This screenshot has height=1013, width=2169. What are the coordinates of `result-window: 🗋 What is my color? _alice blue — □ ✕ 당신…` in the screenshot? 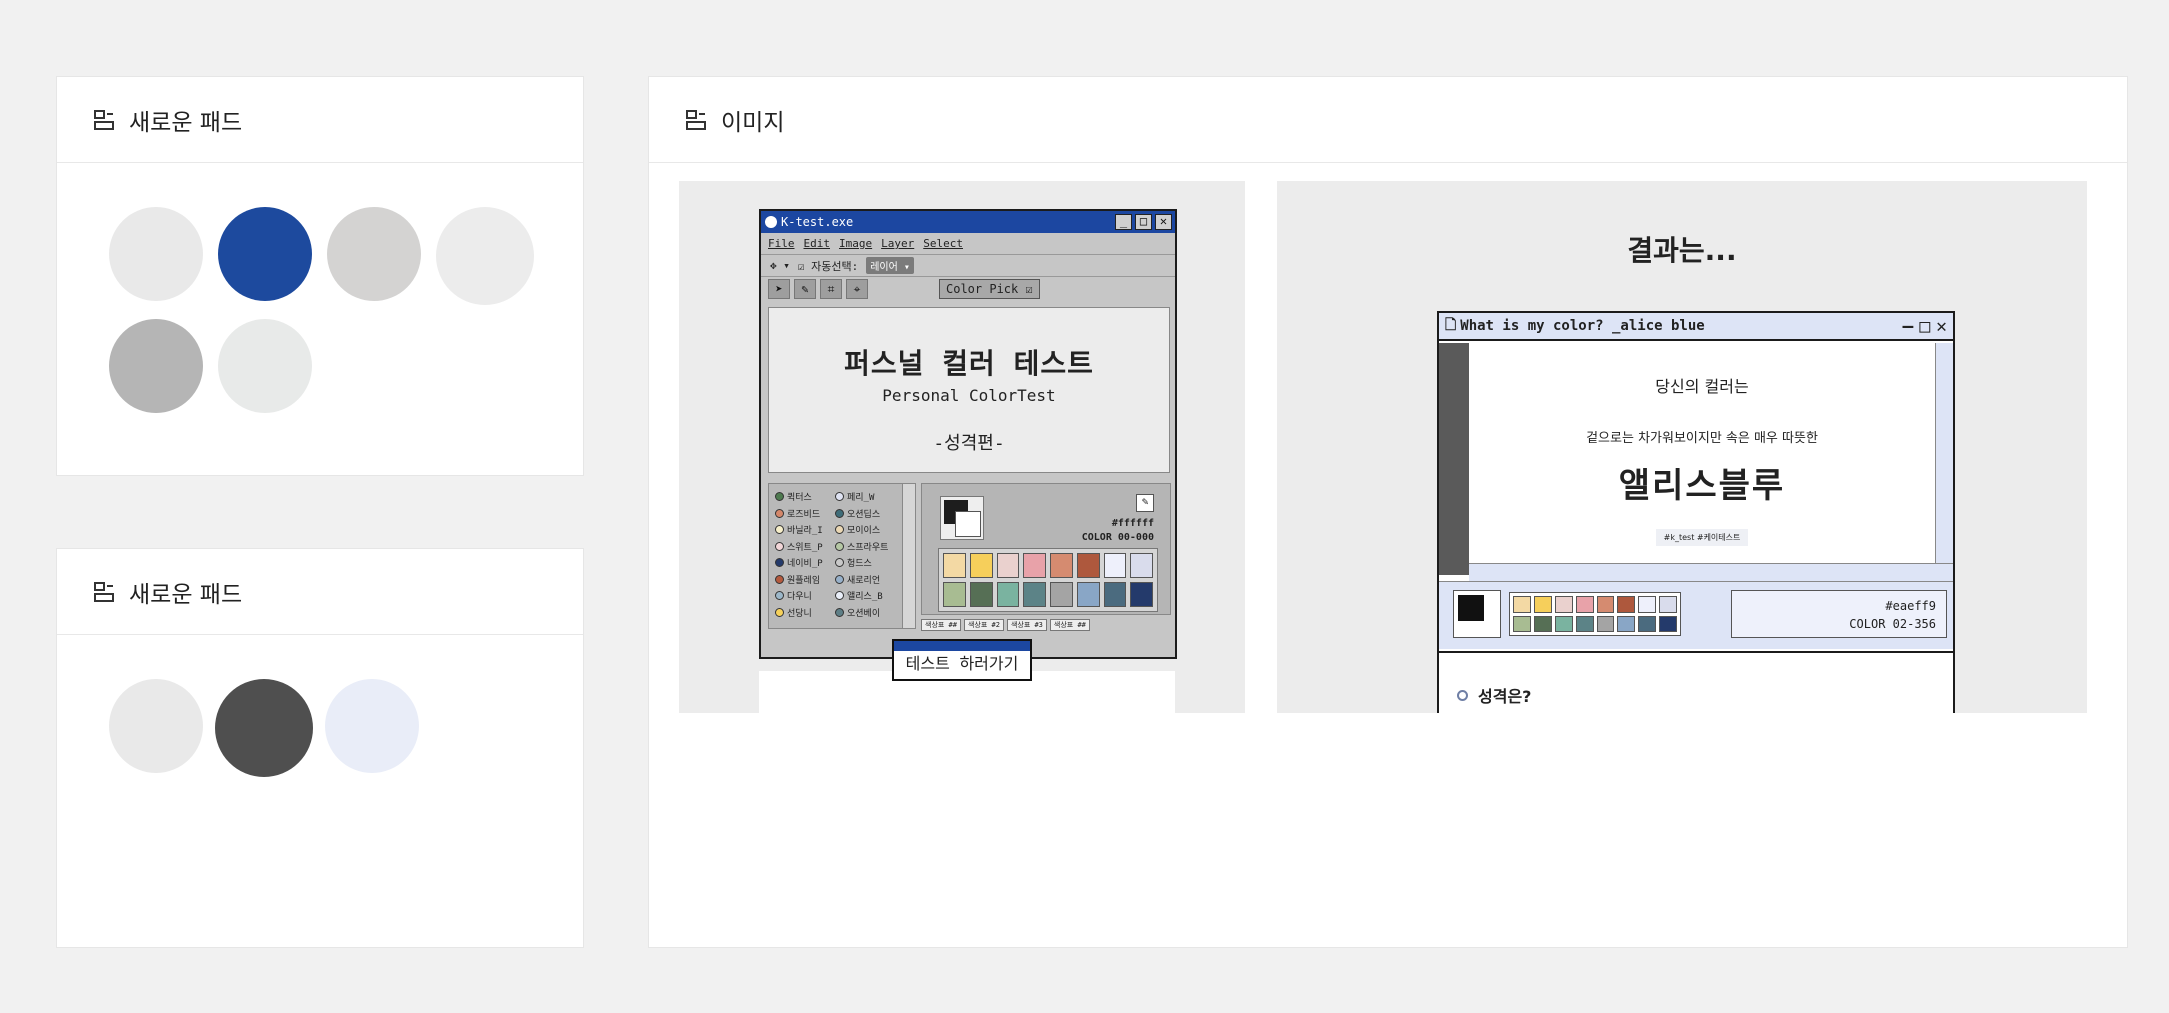 It's located at (1696, 512).